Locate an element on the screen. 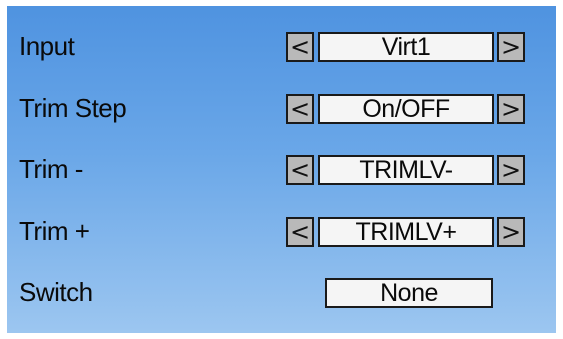 Image resolution: width=563 pixels, height=339 pixels. switch-label: Switch is located at coordinates (56, 292).